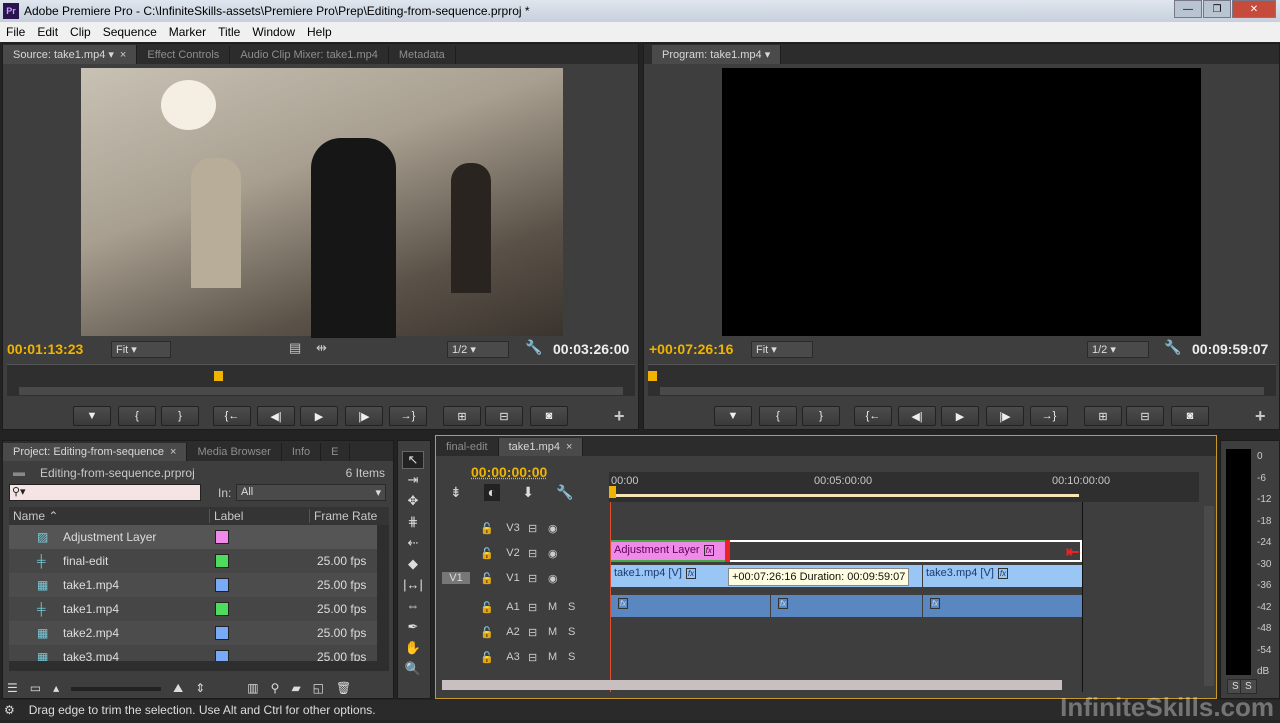 The height and width of the screenshot is (723, 1280). I want to click on close-icon: ×, so click(173, 452).